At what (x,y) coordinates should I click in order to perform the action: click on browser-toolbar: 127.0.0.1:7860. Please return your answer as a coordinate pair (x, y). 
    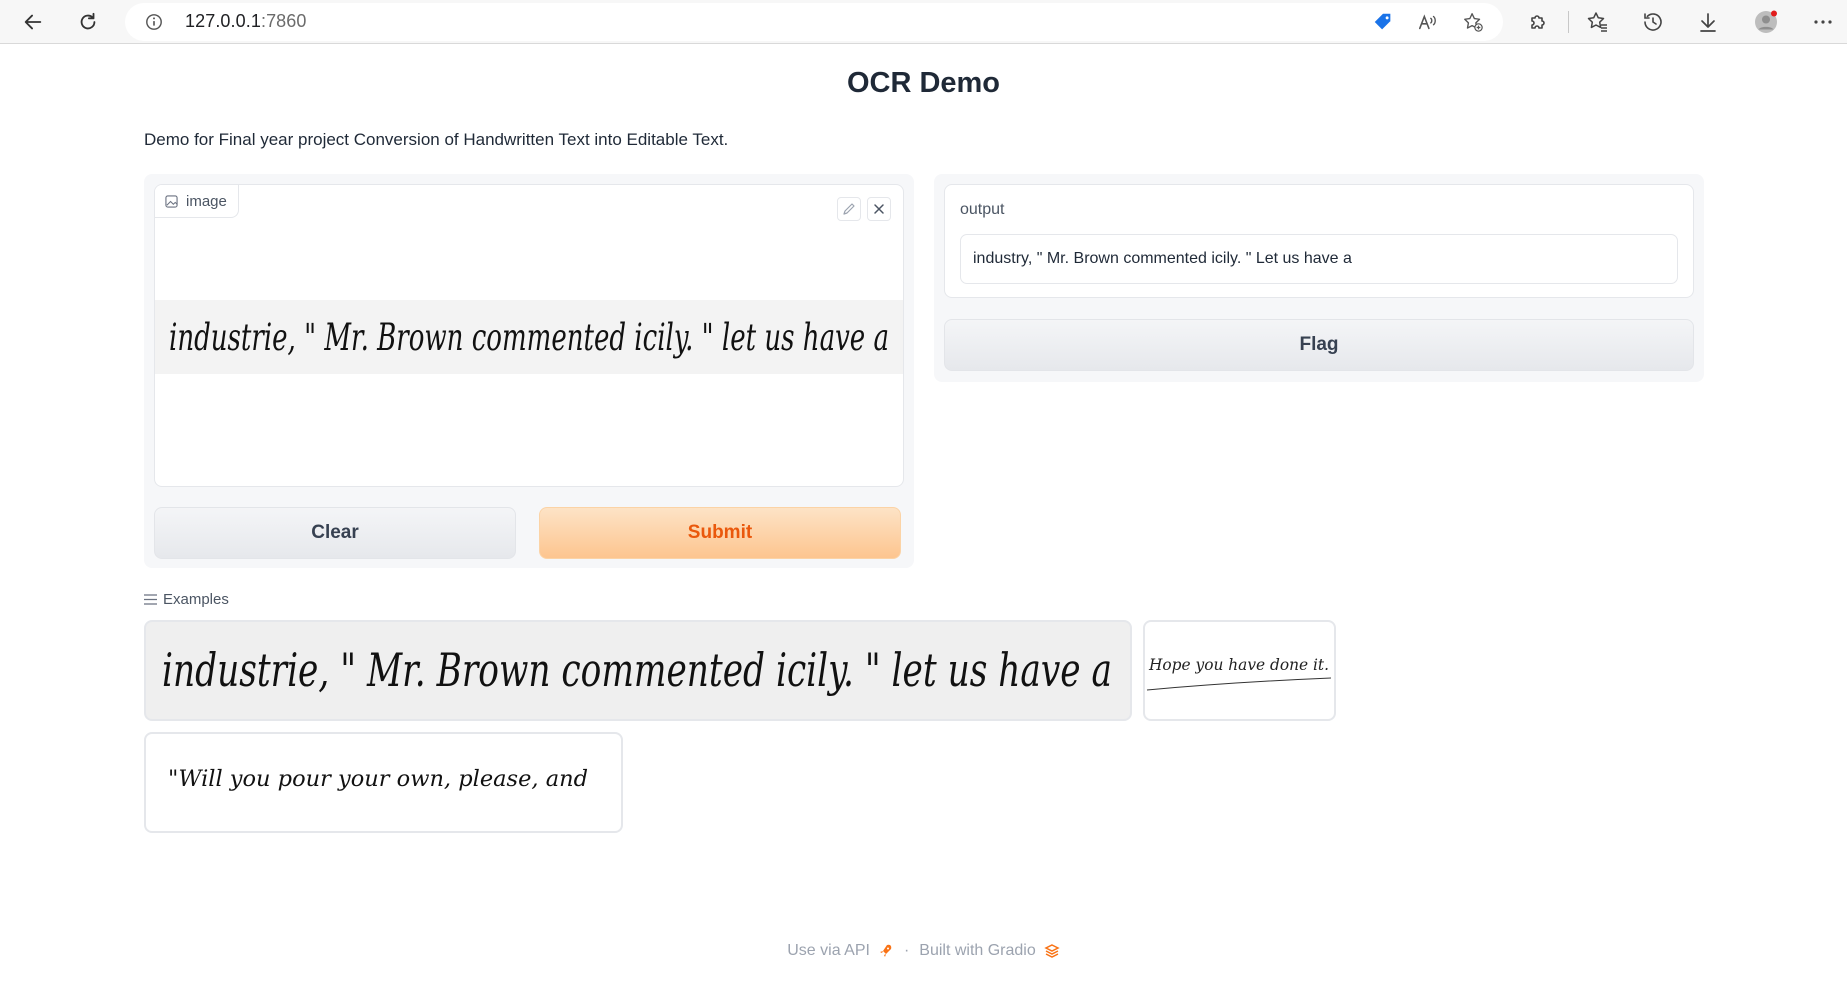
    Looking at the image, I should click on (923, 22).